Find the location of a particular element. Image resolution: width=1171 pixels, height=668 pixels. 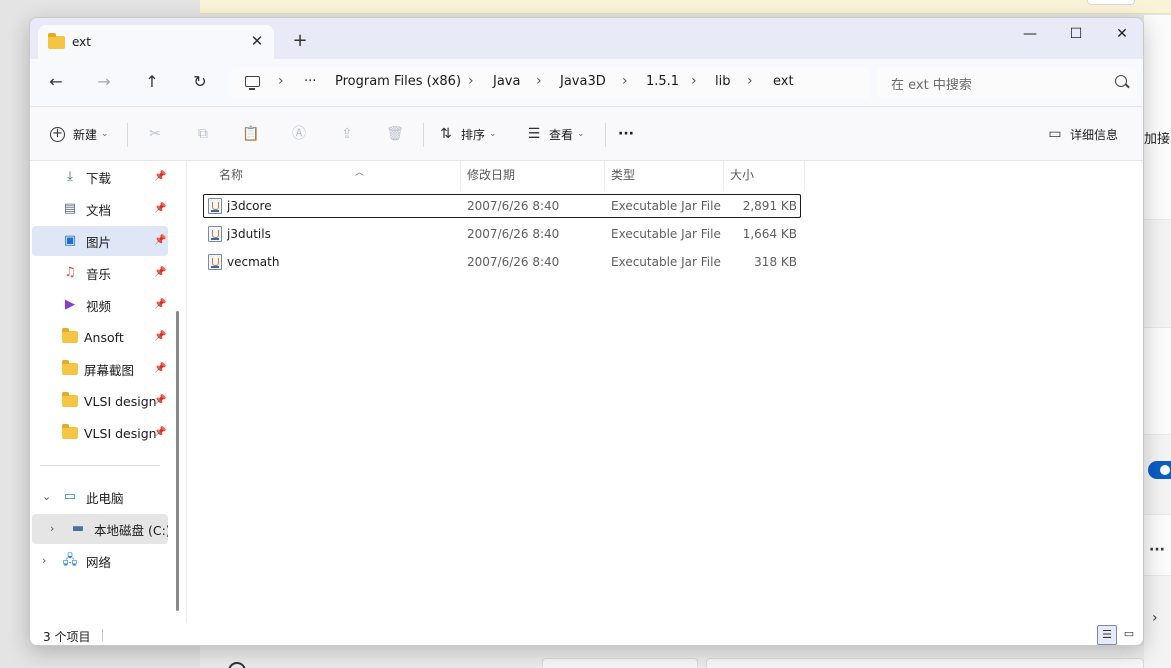

title-bar: ext ✕ + — ☐ ✕ is located at coordinates (586, 38).